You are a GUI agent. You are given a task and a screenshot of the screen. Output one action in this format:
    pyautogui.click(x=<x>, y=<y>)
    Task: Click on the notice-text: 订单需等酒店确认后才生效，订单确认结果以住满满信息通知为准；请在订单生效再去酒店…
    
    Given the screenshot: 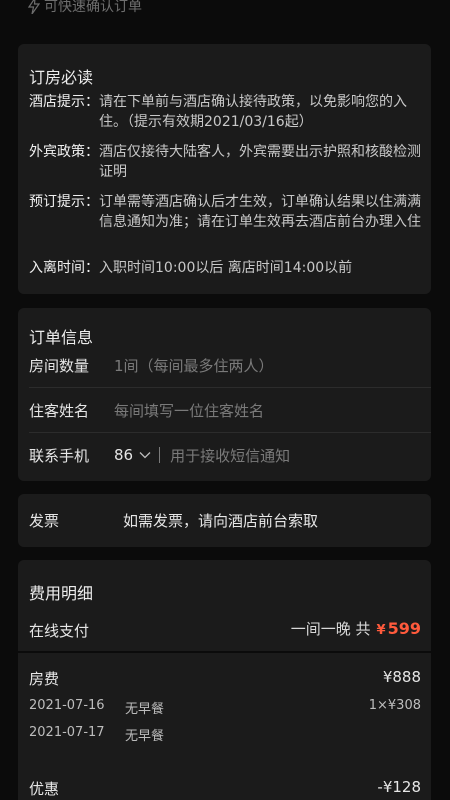 What is the action you would take?
    pyautogui.click(x=260, y=212)
    